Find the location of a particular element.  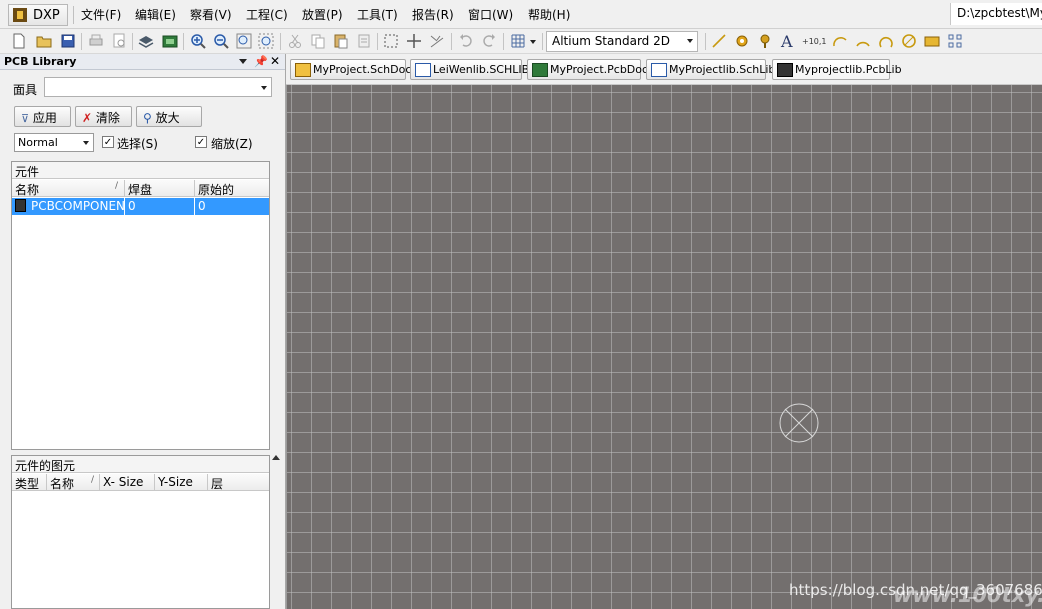

open-folder-icon is located at coordinates (44, 41).